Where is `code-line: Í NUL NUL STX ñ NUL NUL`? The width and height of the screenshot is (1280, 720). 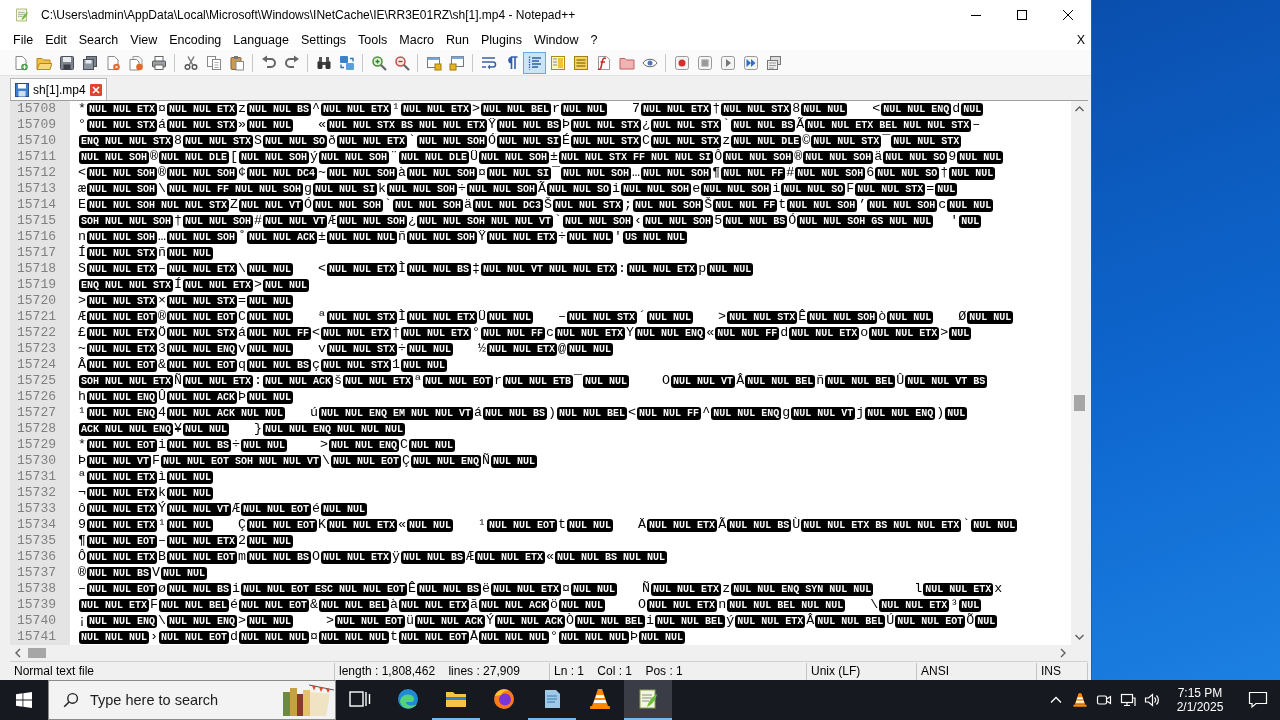 code-line: Í NUL NUL STX ñ NUL NUL is located at coordinates (146, 253).